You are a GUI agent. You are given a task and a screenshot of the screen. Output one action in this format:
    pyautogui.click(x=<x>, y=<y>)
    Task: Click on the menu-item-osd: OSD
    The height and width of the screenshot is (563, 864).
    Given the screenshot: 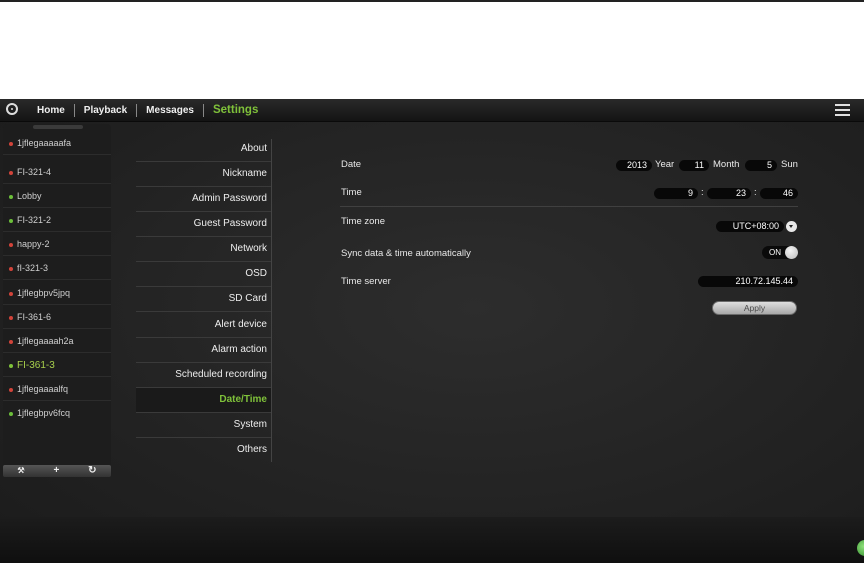 What is the action you would take?
    pyautogui.click(x=203, y=274)
    